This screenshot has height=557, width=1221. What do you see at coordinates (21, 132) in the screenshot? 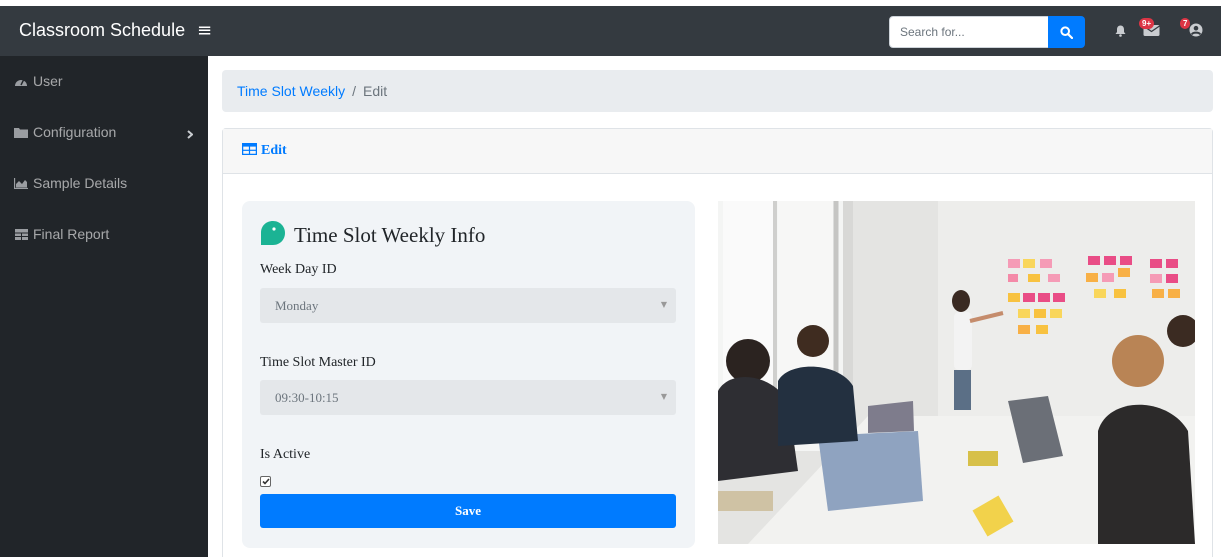
I see `folder-icon` at bounding box center [21, 132].